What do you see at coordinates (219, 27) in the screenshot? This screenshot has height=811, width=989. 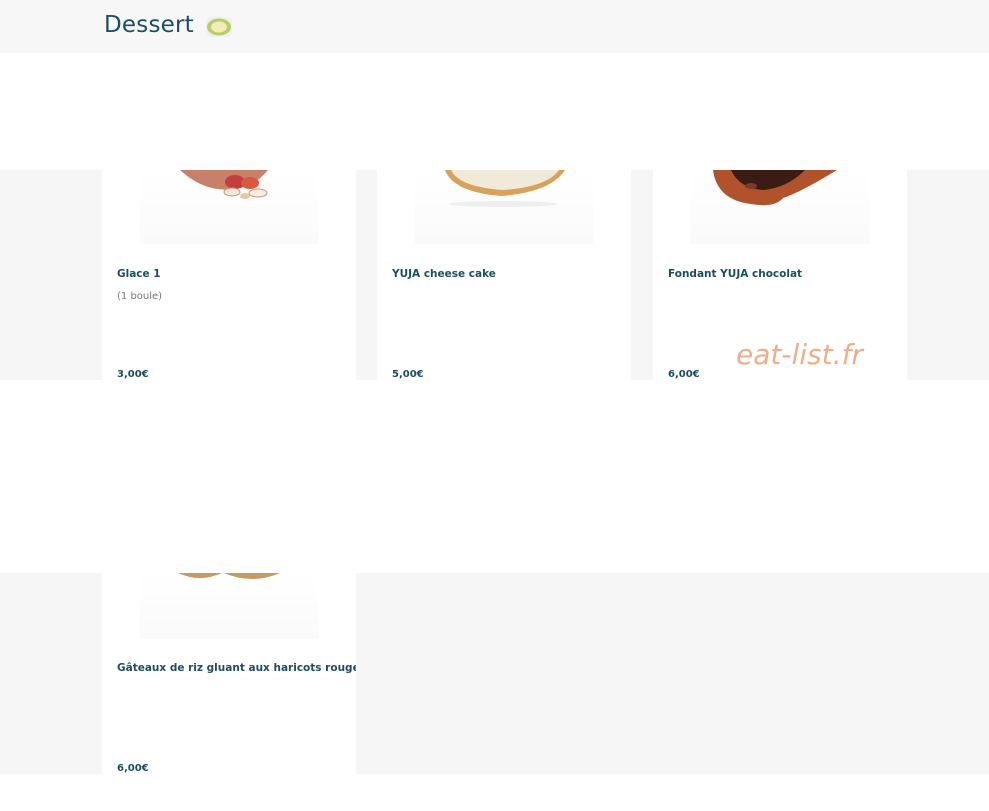 I see `dish-icon` at bounding box center [219, 27].